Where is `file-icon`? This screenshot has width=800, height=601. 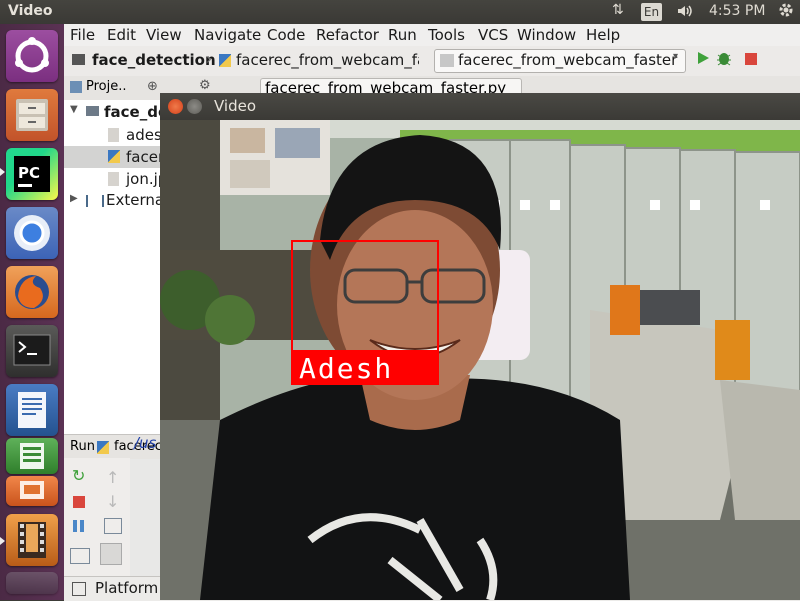 file-icon is located at coordinates (113, 135).